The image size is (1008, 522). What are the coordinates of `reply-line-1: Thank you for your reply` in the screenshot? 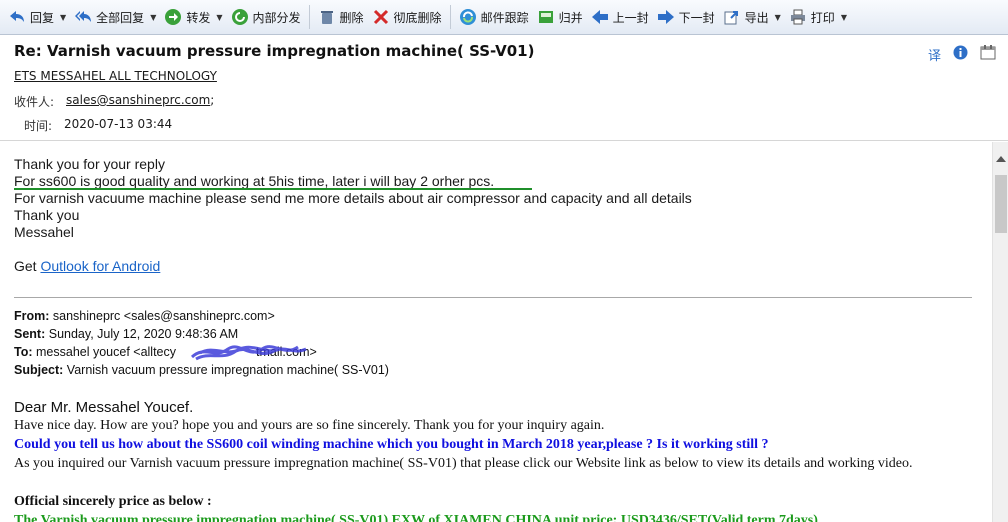 It's located at (89, 164).